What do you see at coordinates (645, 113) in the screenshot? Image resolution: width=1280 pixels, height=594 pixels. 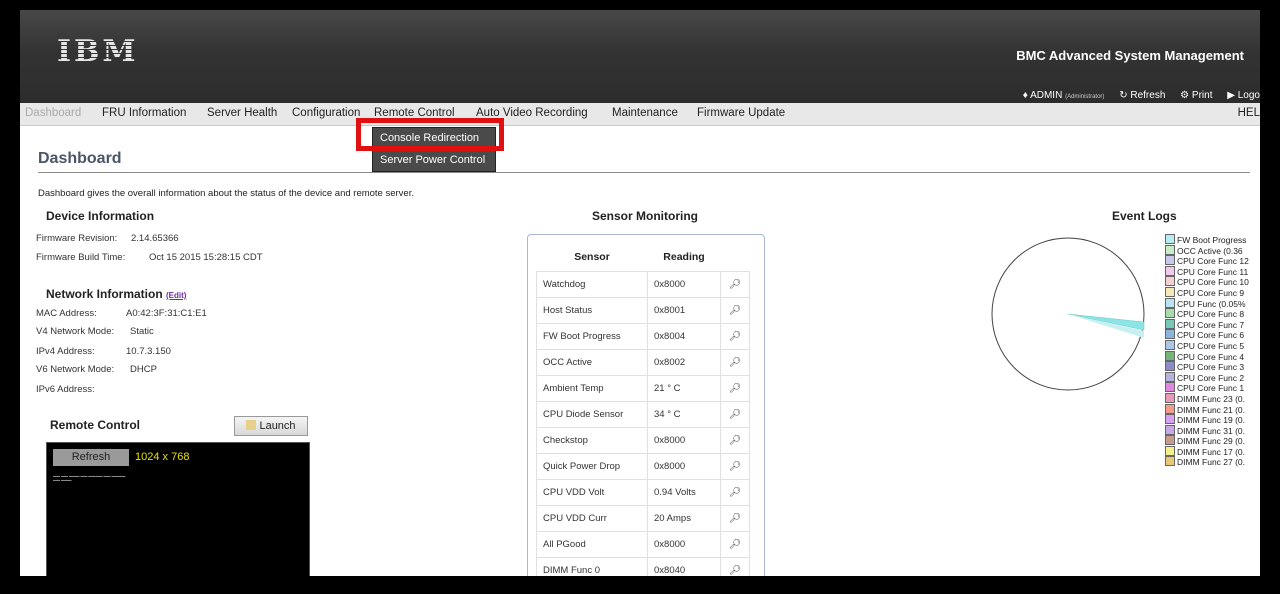 I see `nav-maintenance: Maintenance` at bounding box center [645, 113].